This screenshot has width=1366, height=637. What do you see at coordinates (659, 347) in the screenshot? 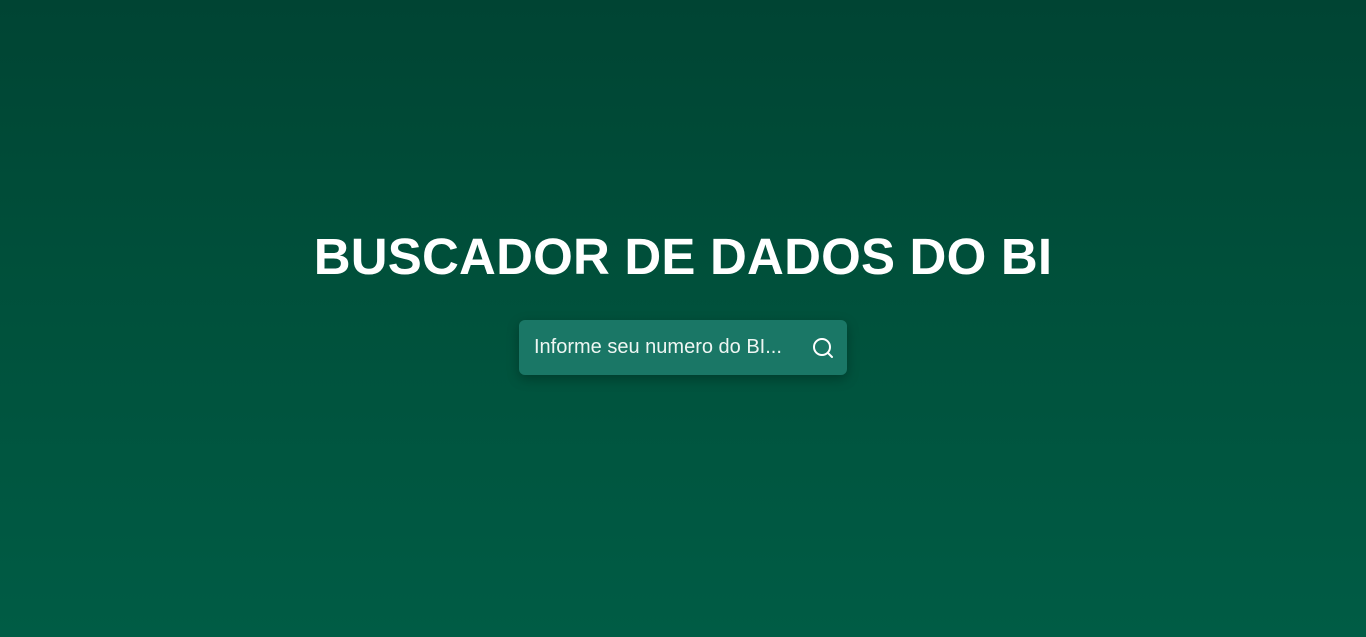
I see `search-input` at bounding box center [659, 347].